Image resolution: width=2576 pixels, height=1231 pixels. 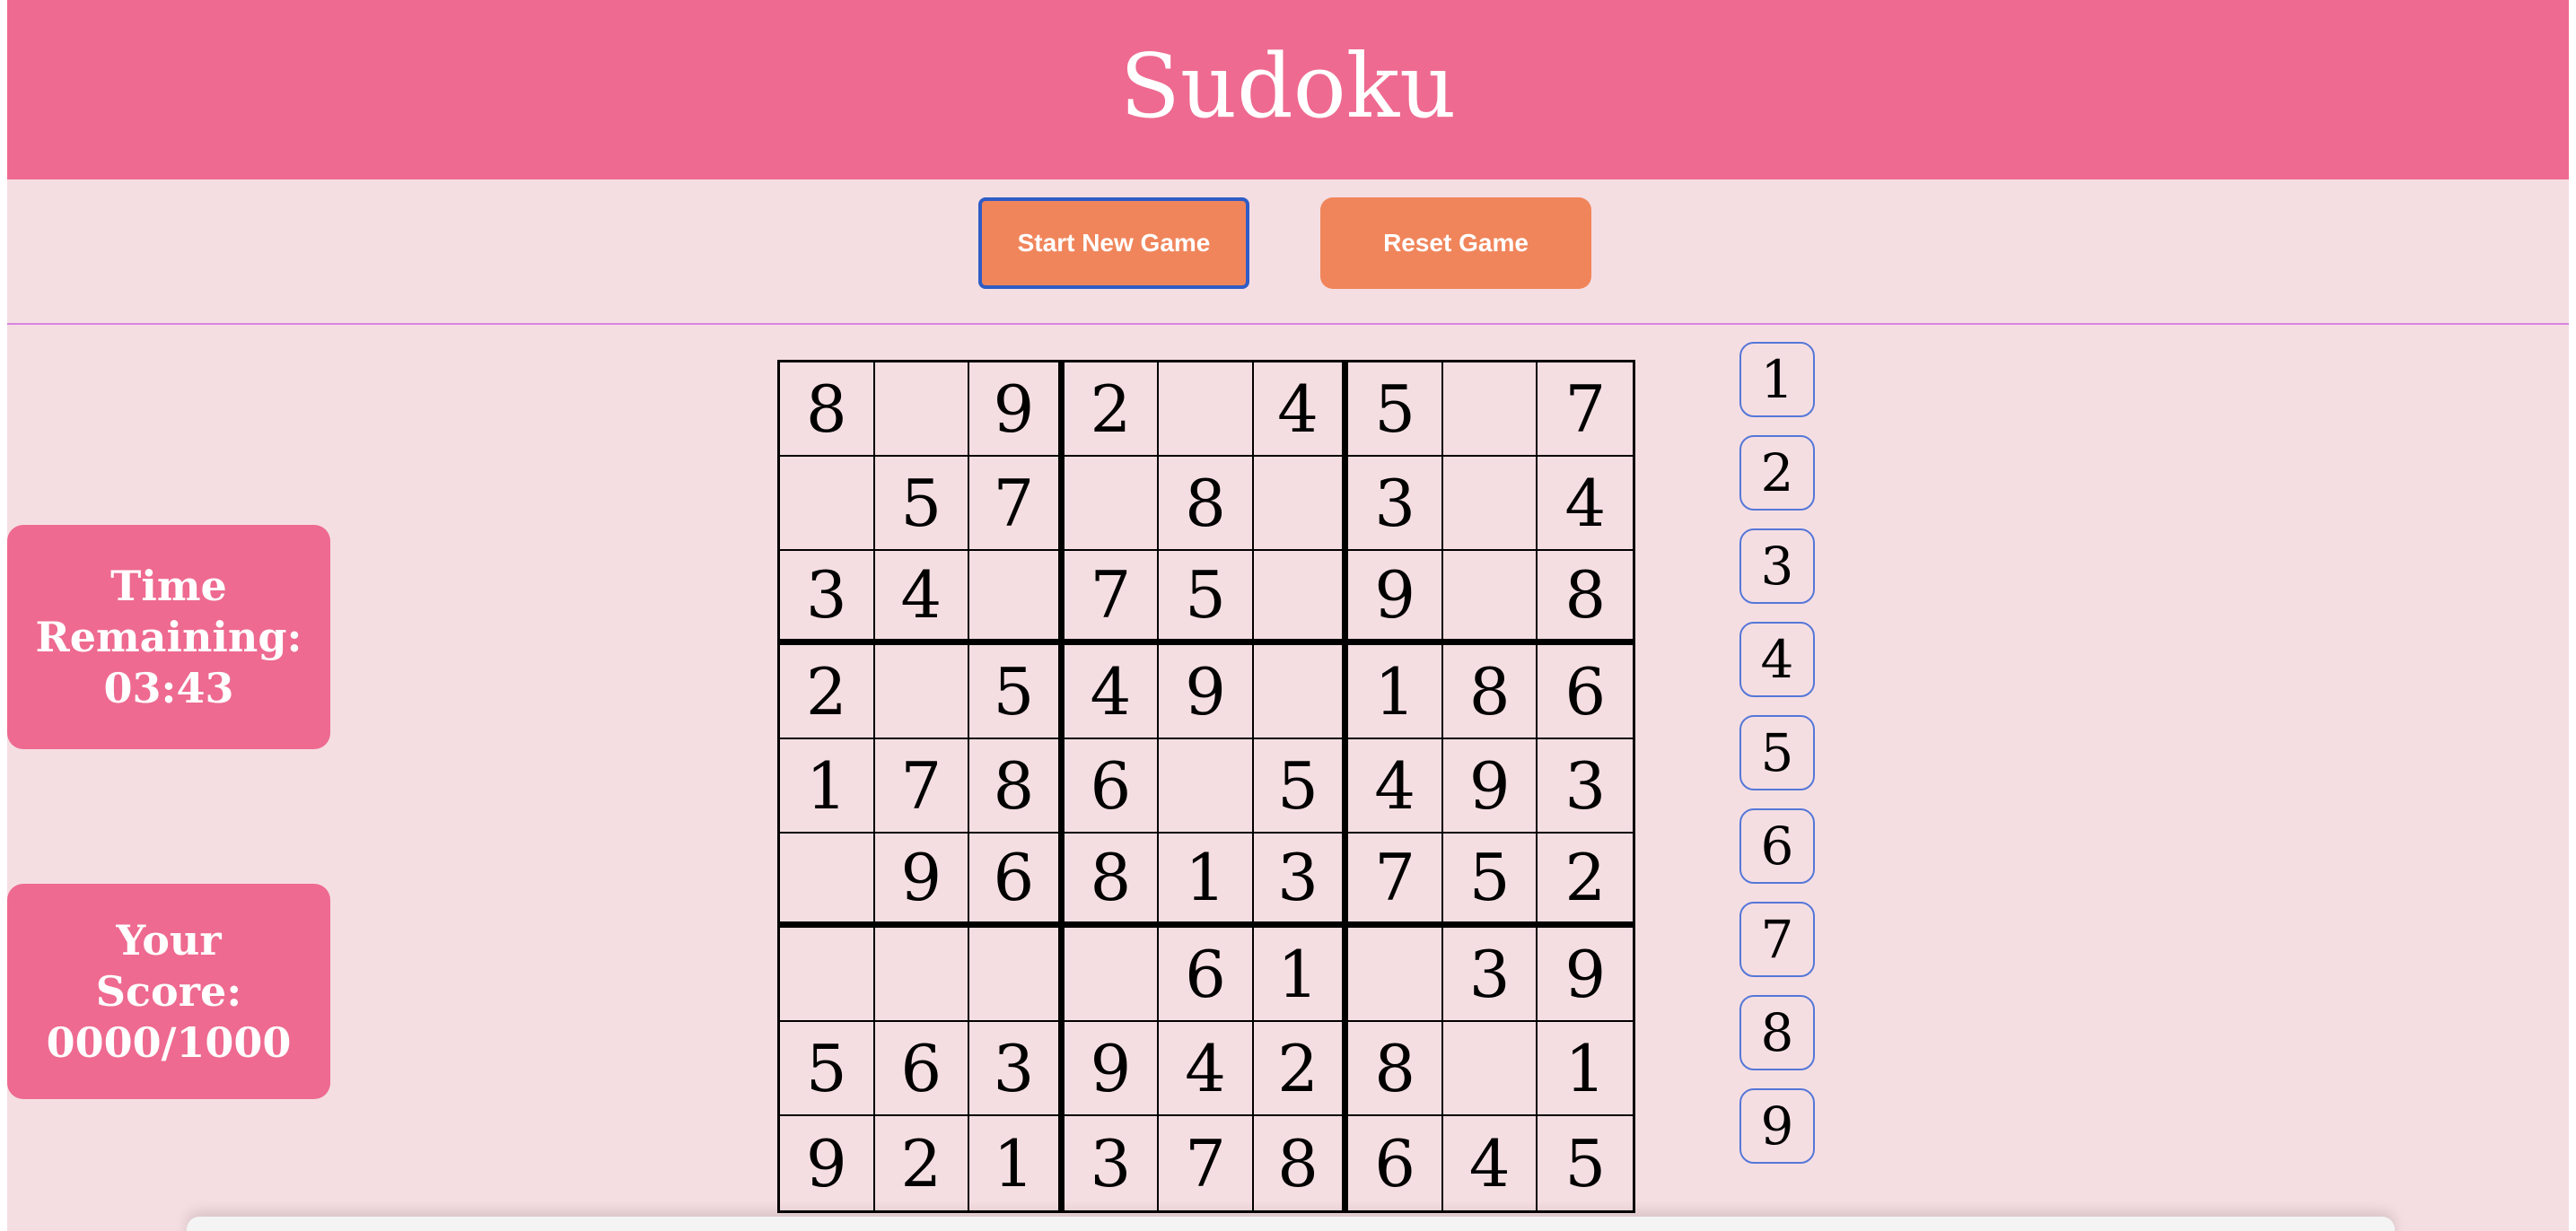 I want to click on sudoku-cell-r1-c3: 9, so click(x=1017, y=409).